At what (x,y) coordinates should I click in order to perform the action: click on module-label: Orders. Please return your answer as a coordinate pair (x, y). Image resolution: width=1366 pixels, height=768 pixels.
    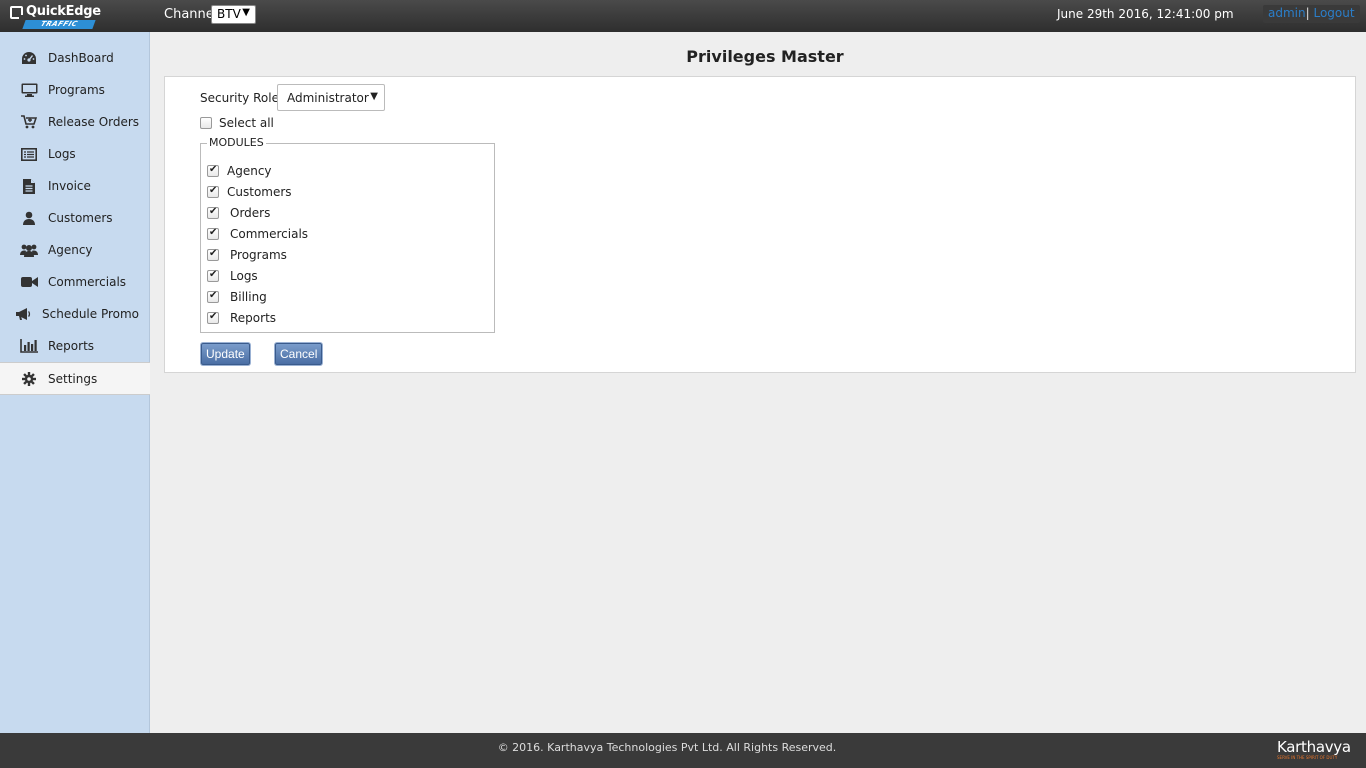
    Looking at the image, I should click on (250, 213).